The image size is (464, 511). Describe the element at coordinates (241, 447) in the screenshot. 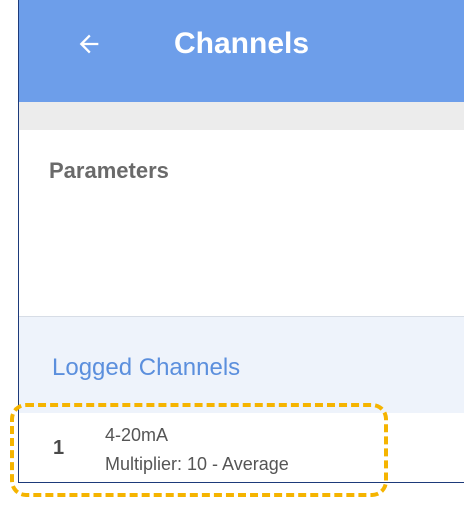

I see `channel-row: 1 4-20mA Multiplier: 10 - Average` at that location.